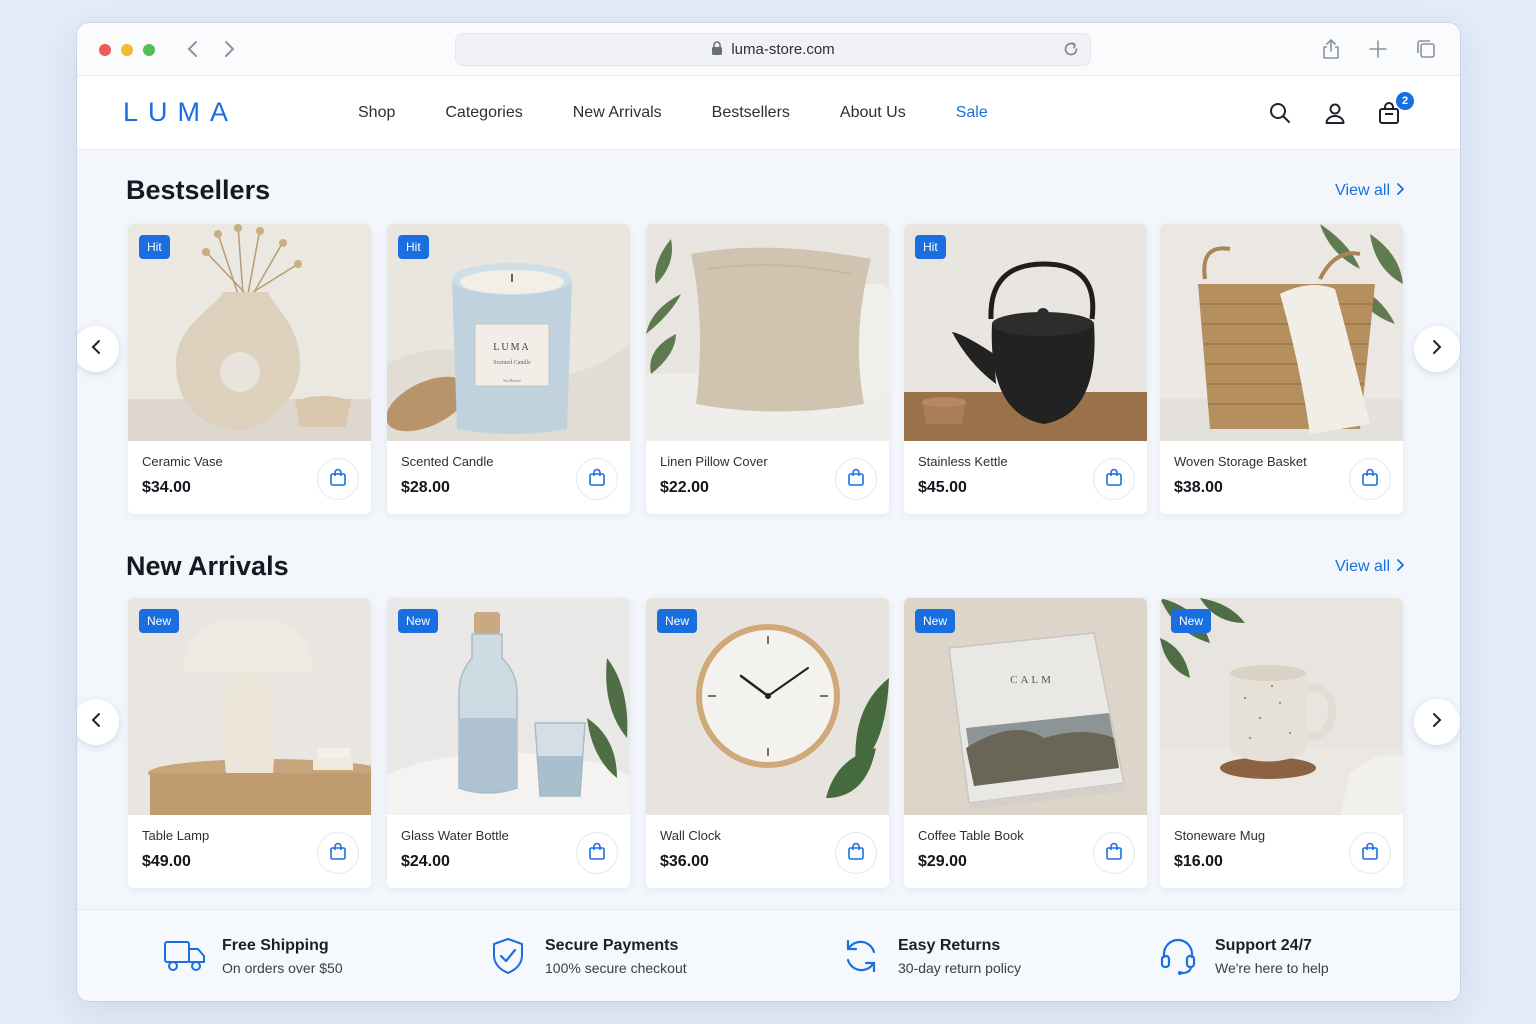 The width and height of the screenshot is (1536, 1024). What do you see at coordinates (185, 956) in the screenshot?
I see `truck-icon` at bounding box center [185, 956].